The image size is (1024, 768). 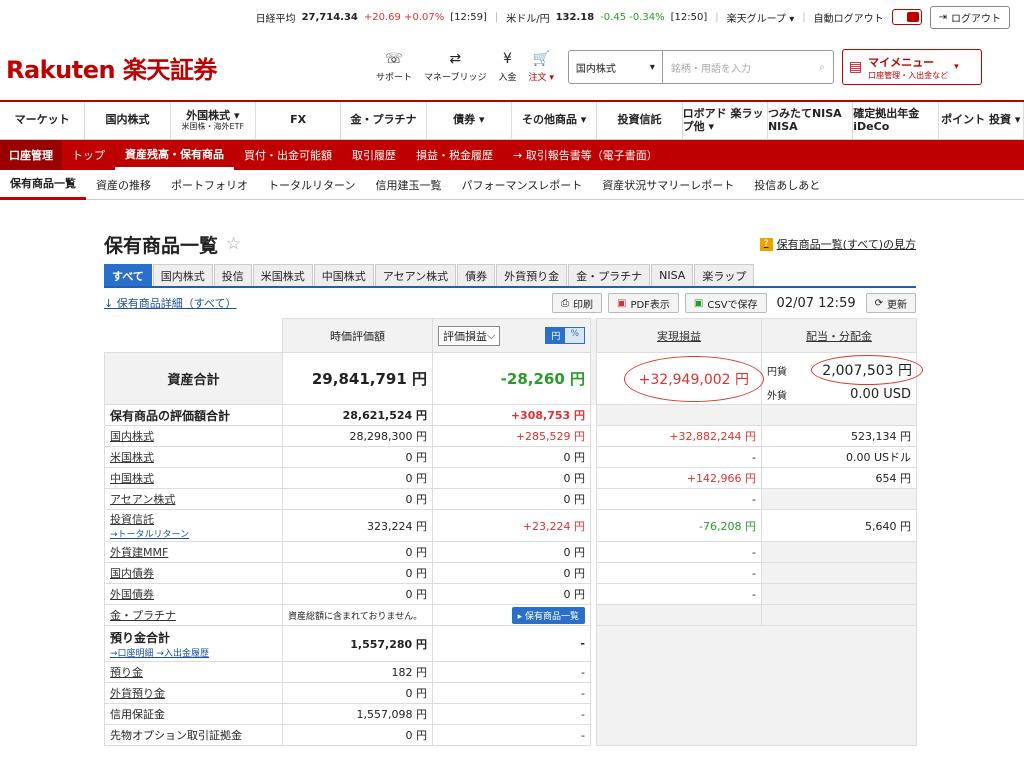 I want to click on row-label-link: 国内株式, so click(x=132, y=436).